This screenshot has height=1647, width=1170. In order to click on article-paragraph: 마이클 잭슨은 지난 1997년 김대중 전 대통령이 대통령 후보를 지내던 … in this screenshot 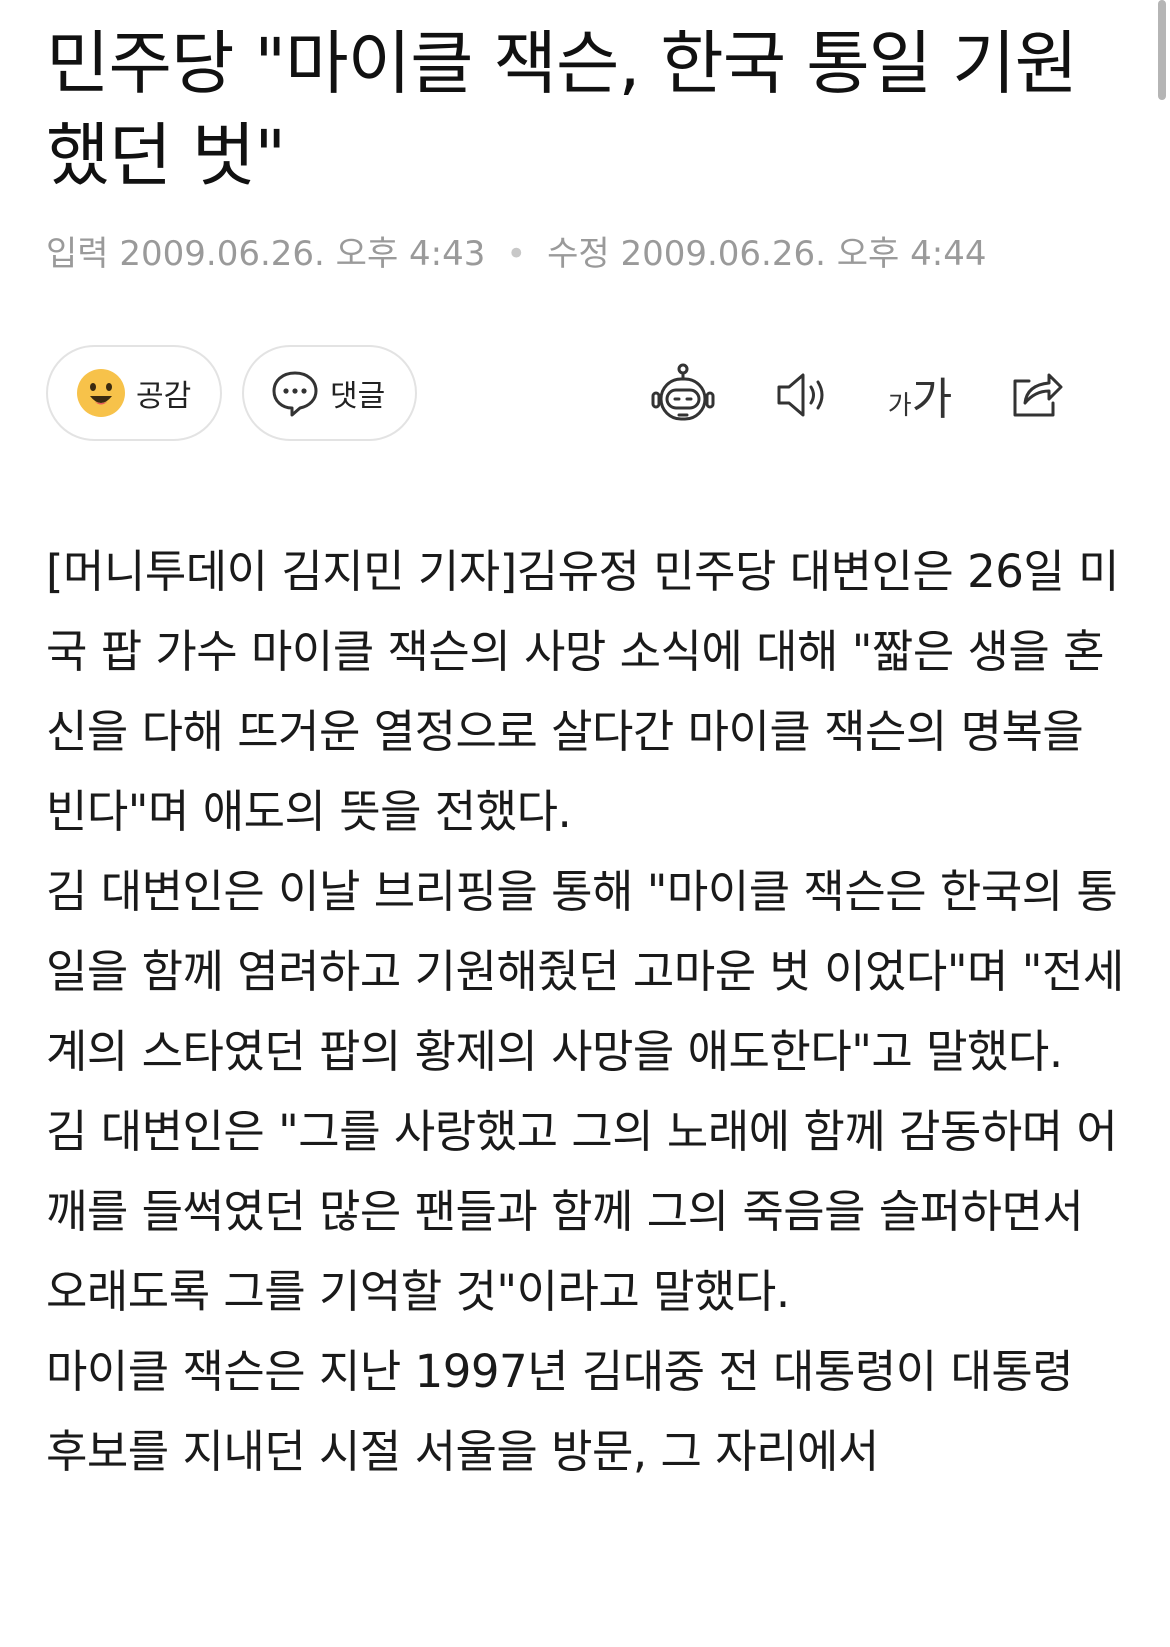, I will do `click(560, 1411)`.